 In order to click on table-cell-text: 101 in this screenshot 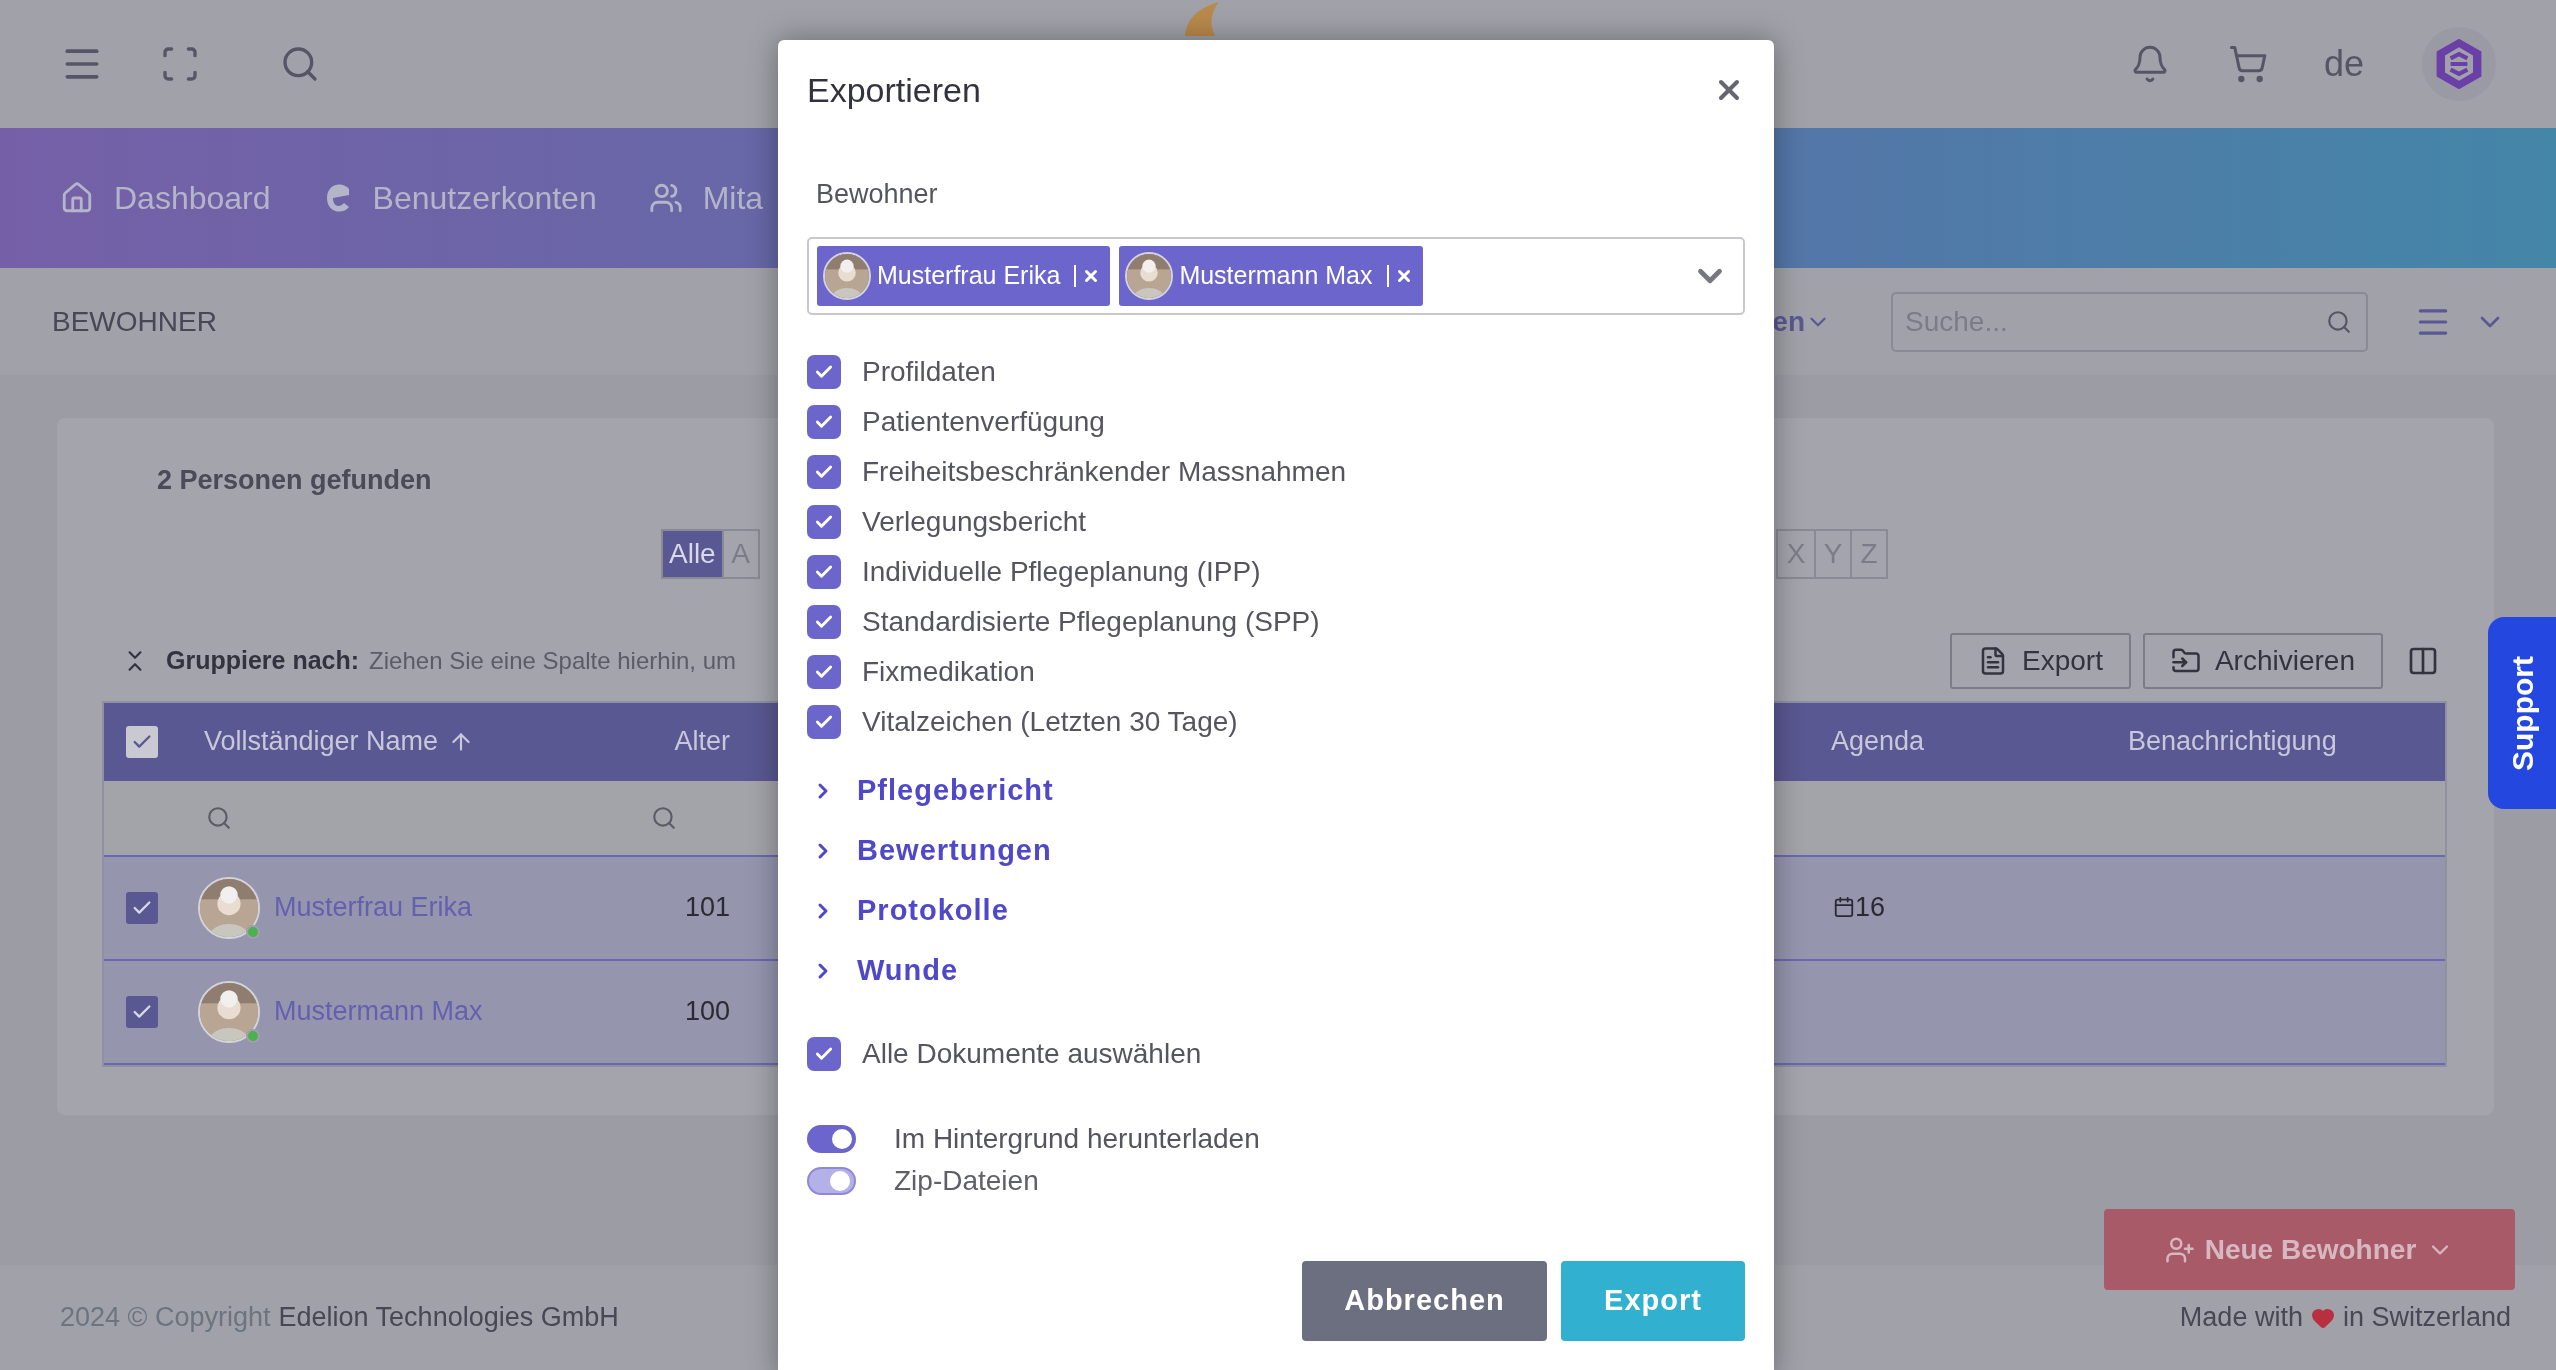, I will do `click(707, 908)`.